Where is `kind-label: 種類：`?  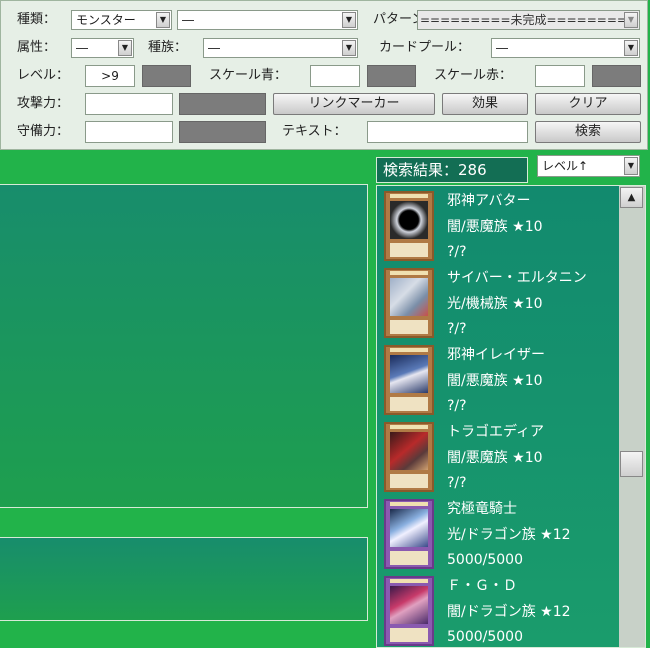 kind-label: 種類： is located at coordinates (37, 19).